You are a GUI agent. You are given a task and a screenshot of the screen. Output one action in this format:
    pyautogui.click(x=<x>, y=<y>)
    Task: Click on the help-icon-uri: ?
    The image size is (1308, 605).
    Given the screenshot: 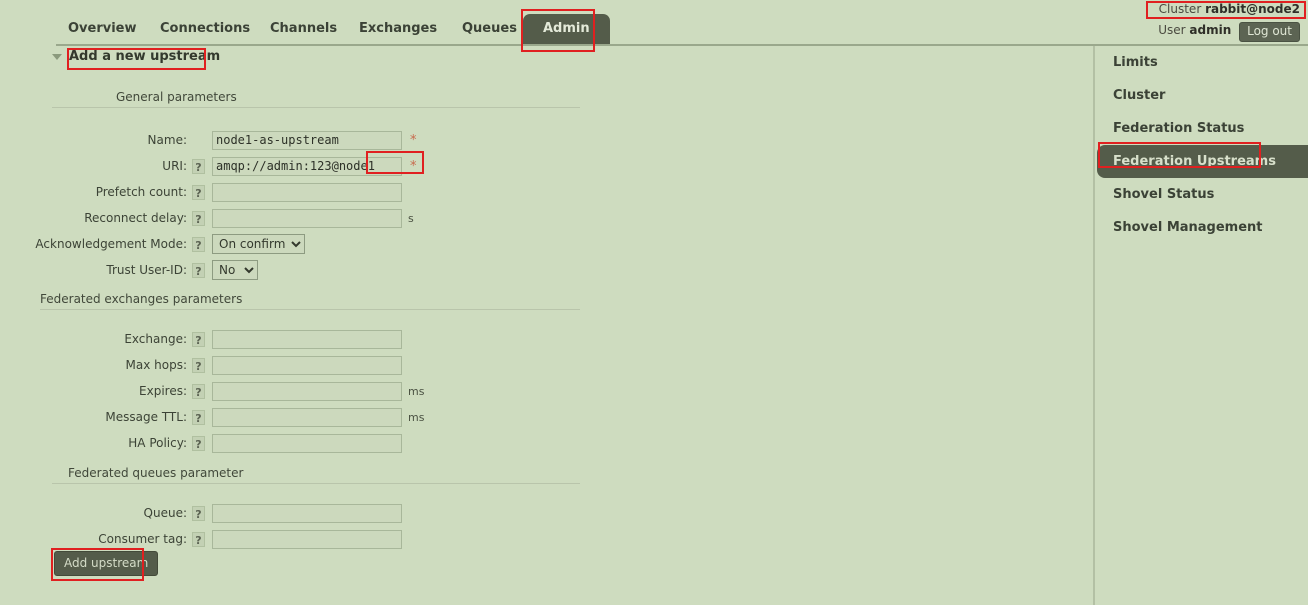 What is the action you would take?
    pyautogui.click(x=198, y=166)
    